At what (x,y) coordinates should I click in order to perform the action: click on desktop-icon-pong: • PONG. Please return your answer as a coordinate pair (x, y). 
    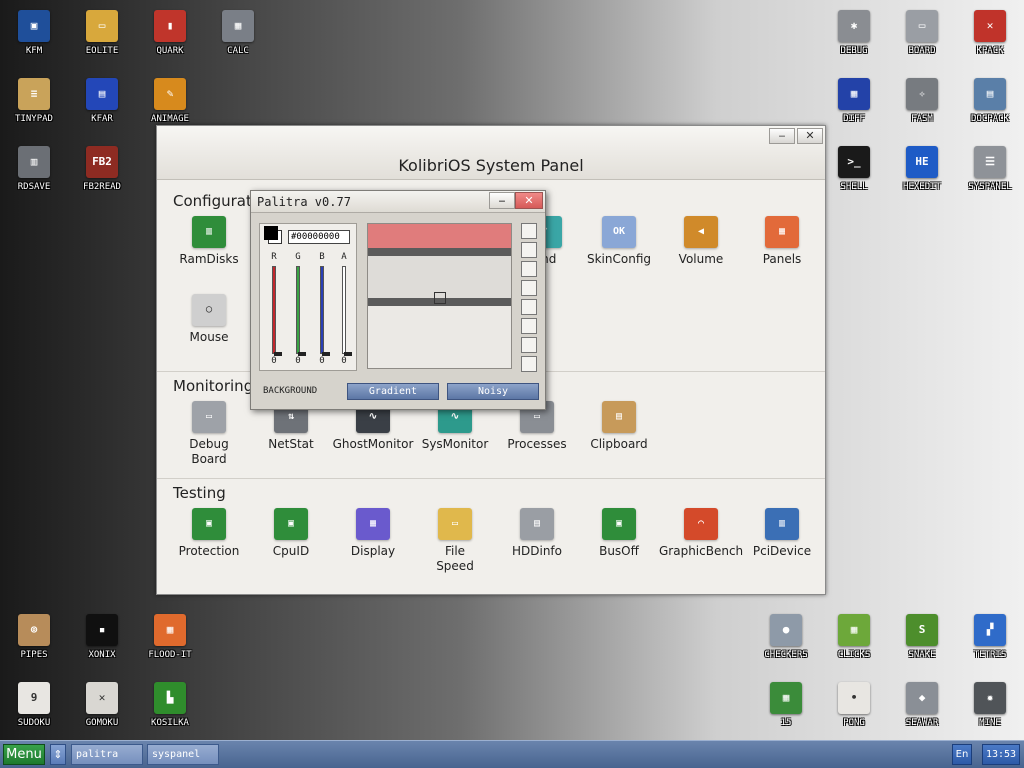
    Looking at the image, I should click on (854, 706).